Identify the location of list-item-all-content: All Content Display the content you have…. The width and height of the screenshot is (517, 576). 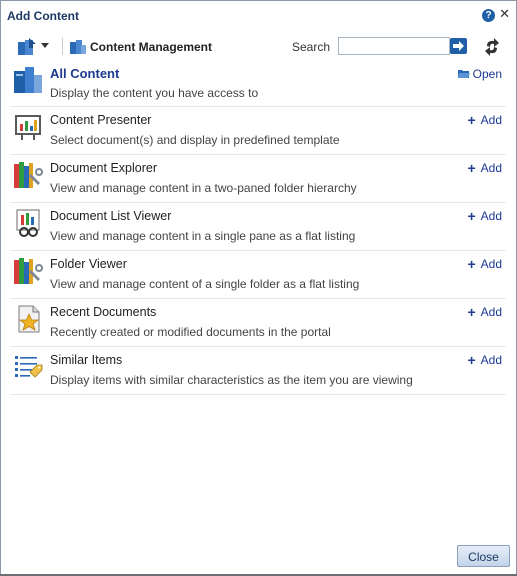
(258, 85).